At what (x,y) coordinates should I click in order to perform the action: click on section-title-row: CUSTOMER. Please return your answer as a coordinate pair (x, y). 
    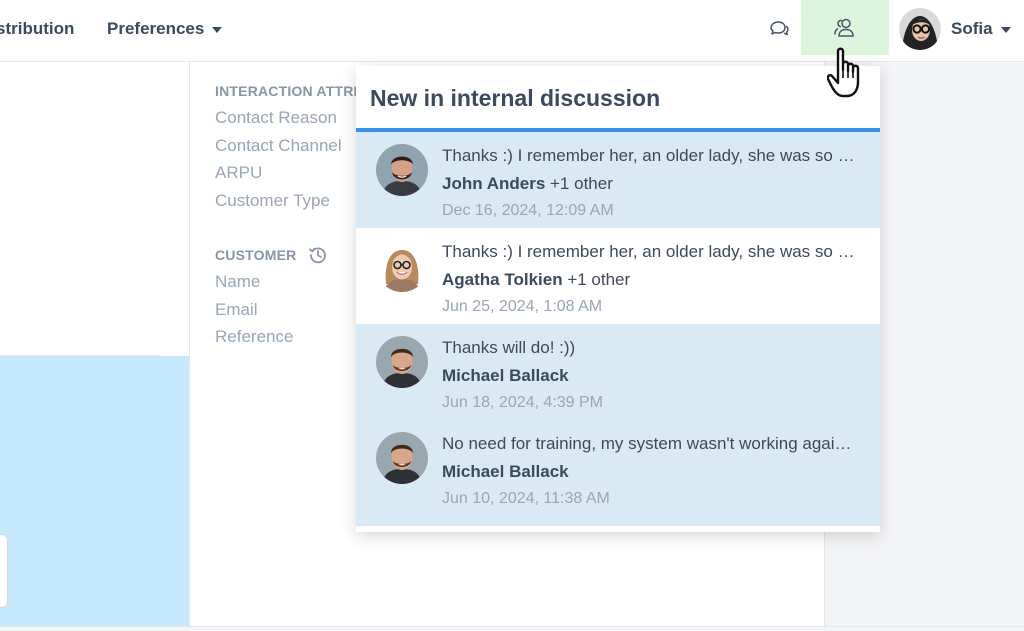
    Looking at the image, I should click on (271, 255).